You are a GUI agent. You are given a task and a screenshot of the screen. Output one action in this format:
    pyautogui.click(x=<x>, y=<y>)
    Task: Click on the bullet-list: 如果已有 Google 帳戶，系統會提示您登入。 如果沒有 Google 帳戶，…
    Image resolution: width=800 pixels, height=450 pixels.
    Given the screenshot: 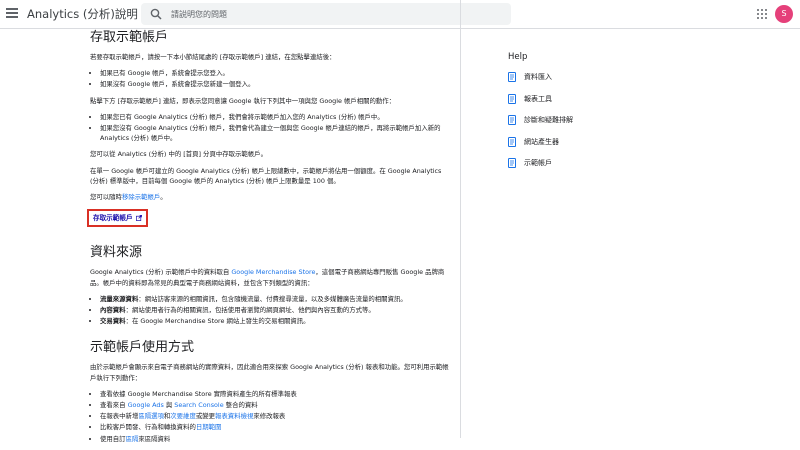 What is the action you would take?
    pyautogui.click(x=270, y=78)
    